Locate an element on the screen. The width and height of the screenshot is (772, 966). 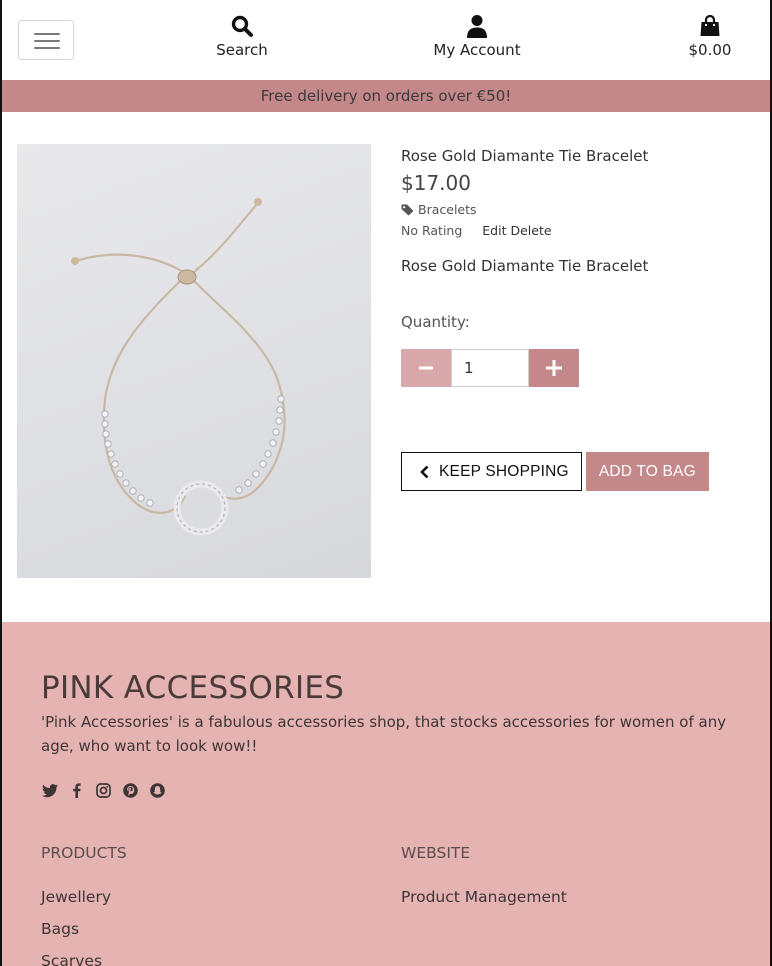
shopping-bag-link: $0.00 is located at coordinates (710, 36).